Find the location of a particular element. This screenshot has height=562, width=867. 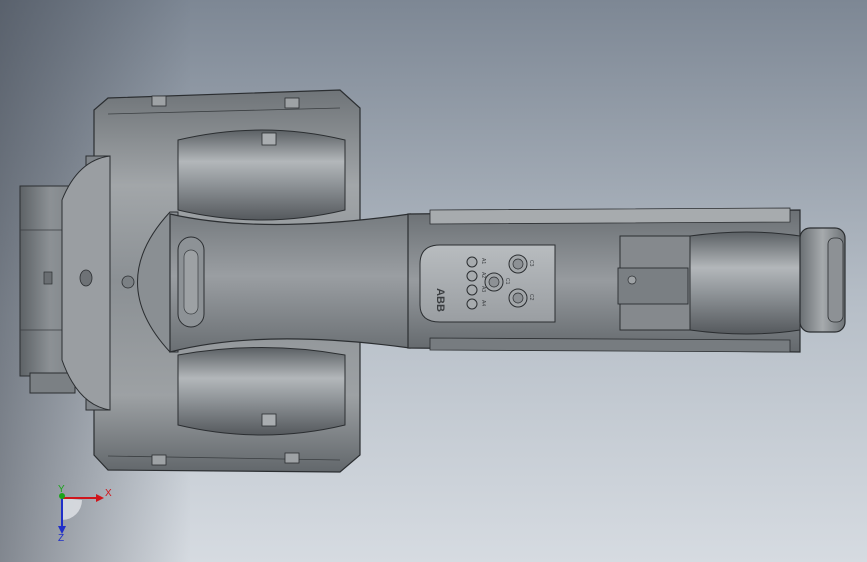

z-axis-label: Z is located at coordinates (61, 538).